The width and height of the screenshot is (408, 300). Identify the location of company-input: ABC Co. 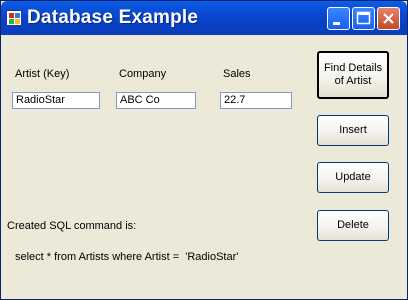
(156, 100).